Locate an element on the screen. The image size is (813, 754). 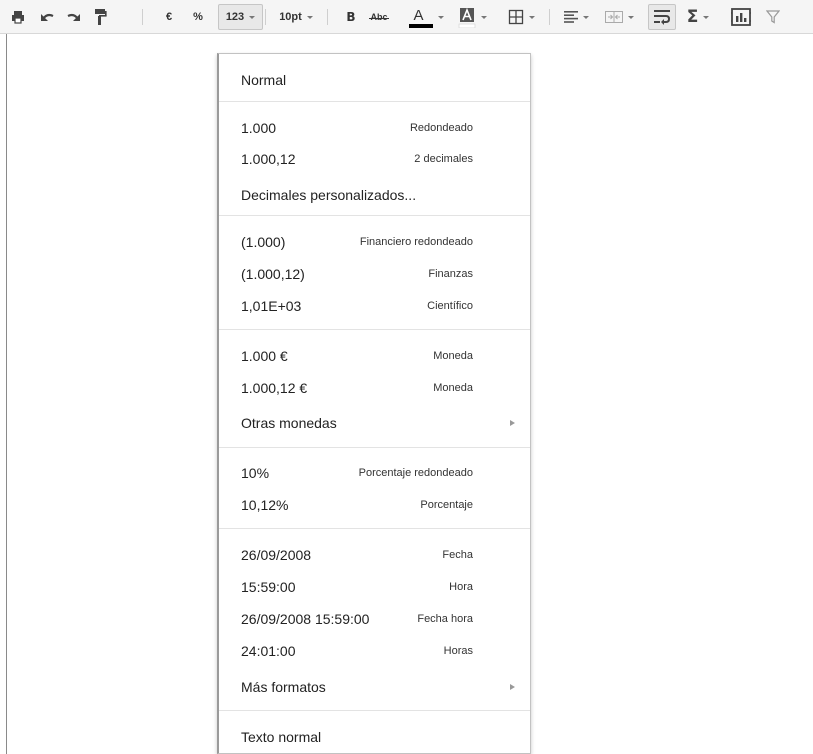
menu-item-hint: Fecha hora is located at coordinates (445, 619).